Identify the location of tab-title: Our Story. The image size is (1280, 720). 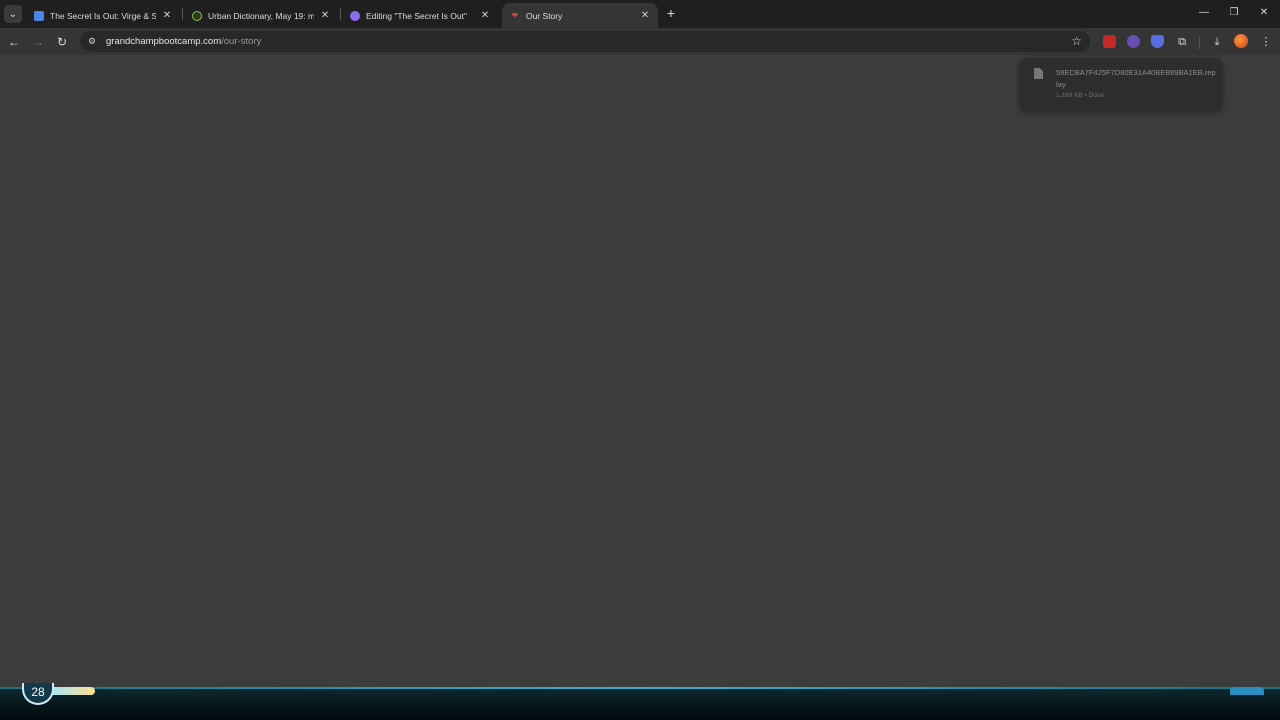
(544, 15).